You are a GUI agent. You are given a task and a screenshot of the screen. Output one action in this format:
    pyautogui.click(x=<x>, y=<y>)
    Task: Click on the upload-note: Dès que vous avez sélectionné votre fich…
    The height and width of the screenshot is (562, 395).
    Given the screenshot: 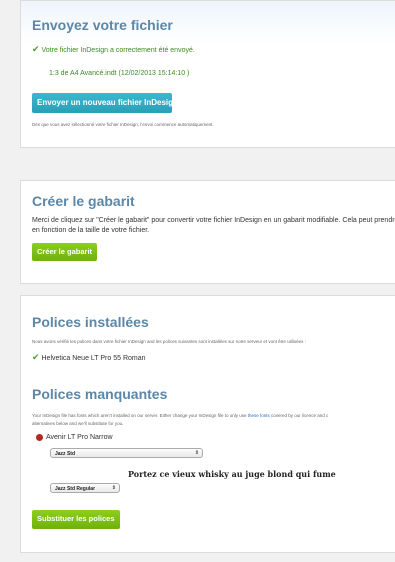 What is the action you would take?
    pyautogui.click(x=123, y=124)
    